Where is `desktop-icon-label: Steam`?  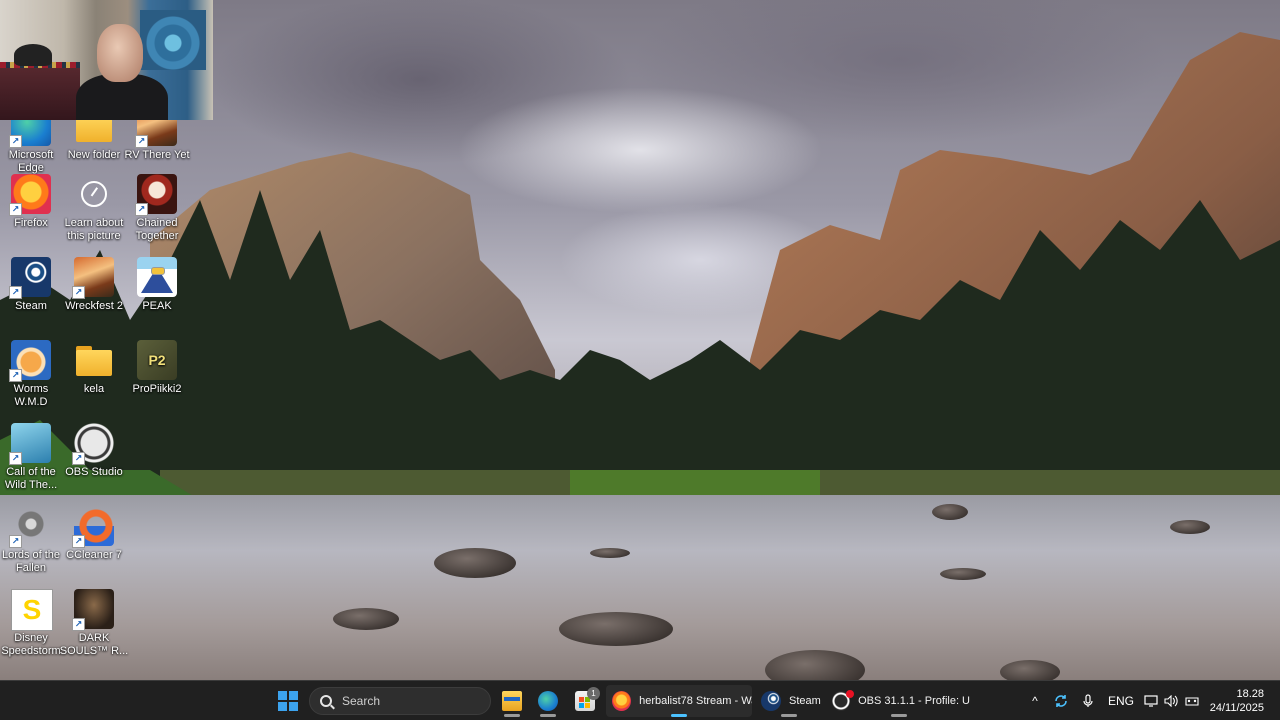 desktop-icon-label: Steam is located at coordinates (31, 306).